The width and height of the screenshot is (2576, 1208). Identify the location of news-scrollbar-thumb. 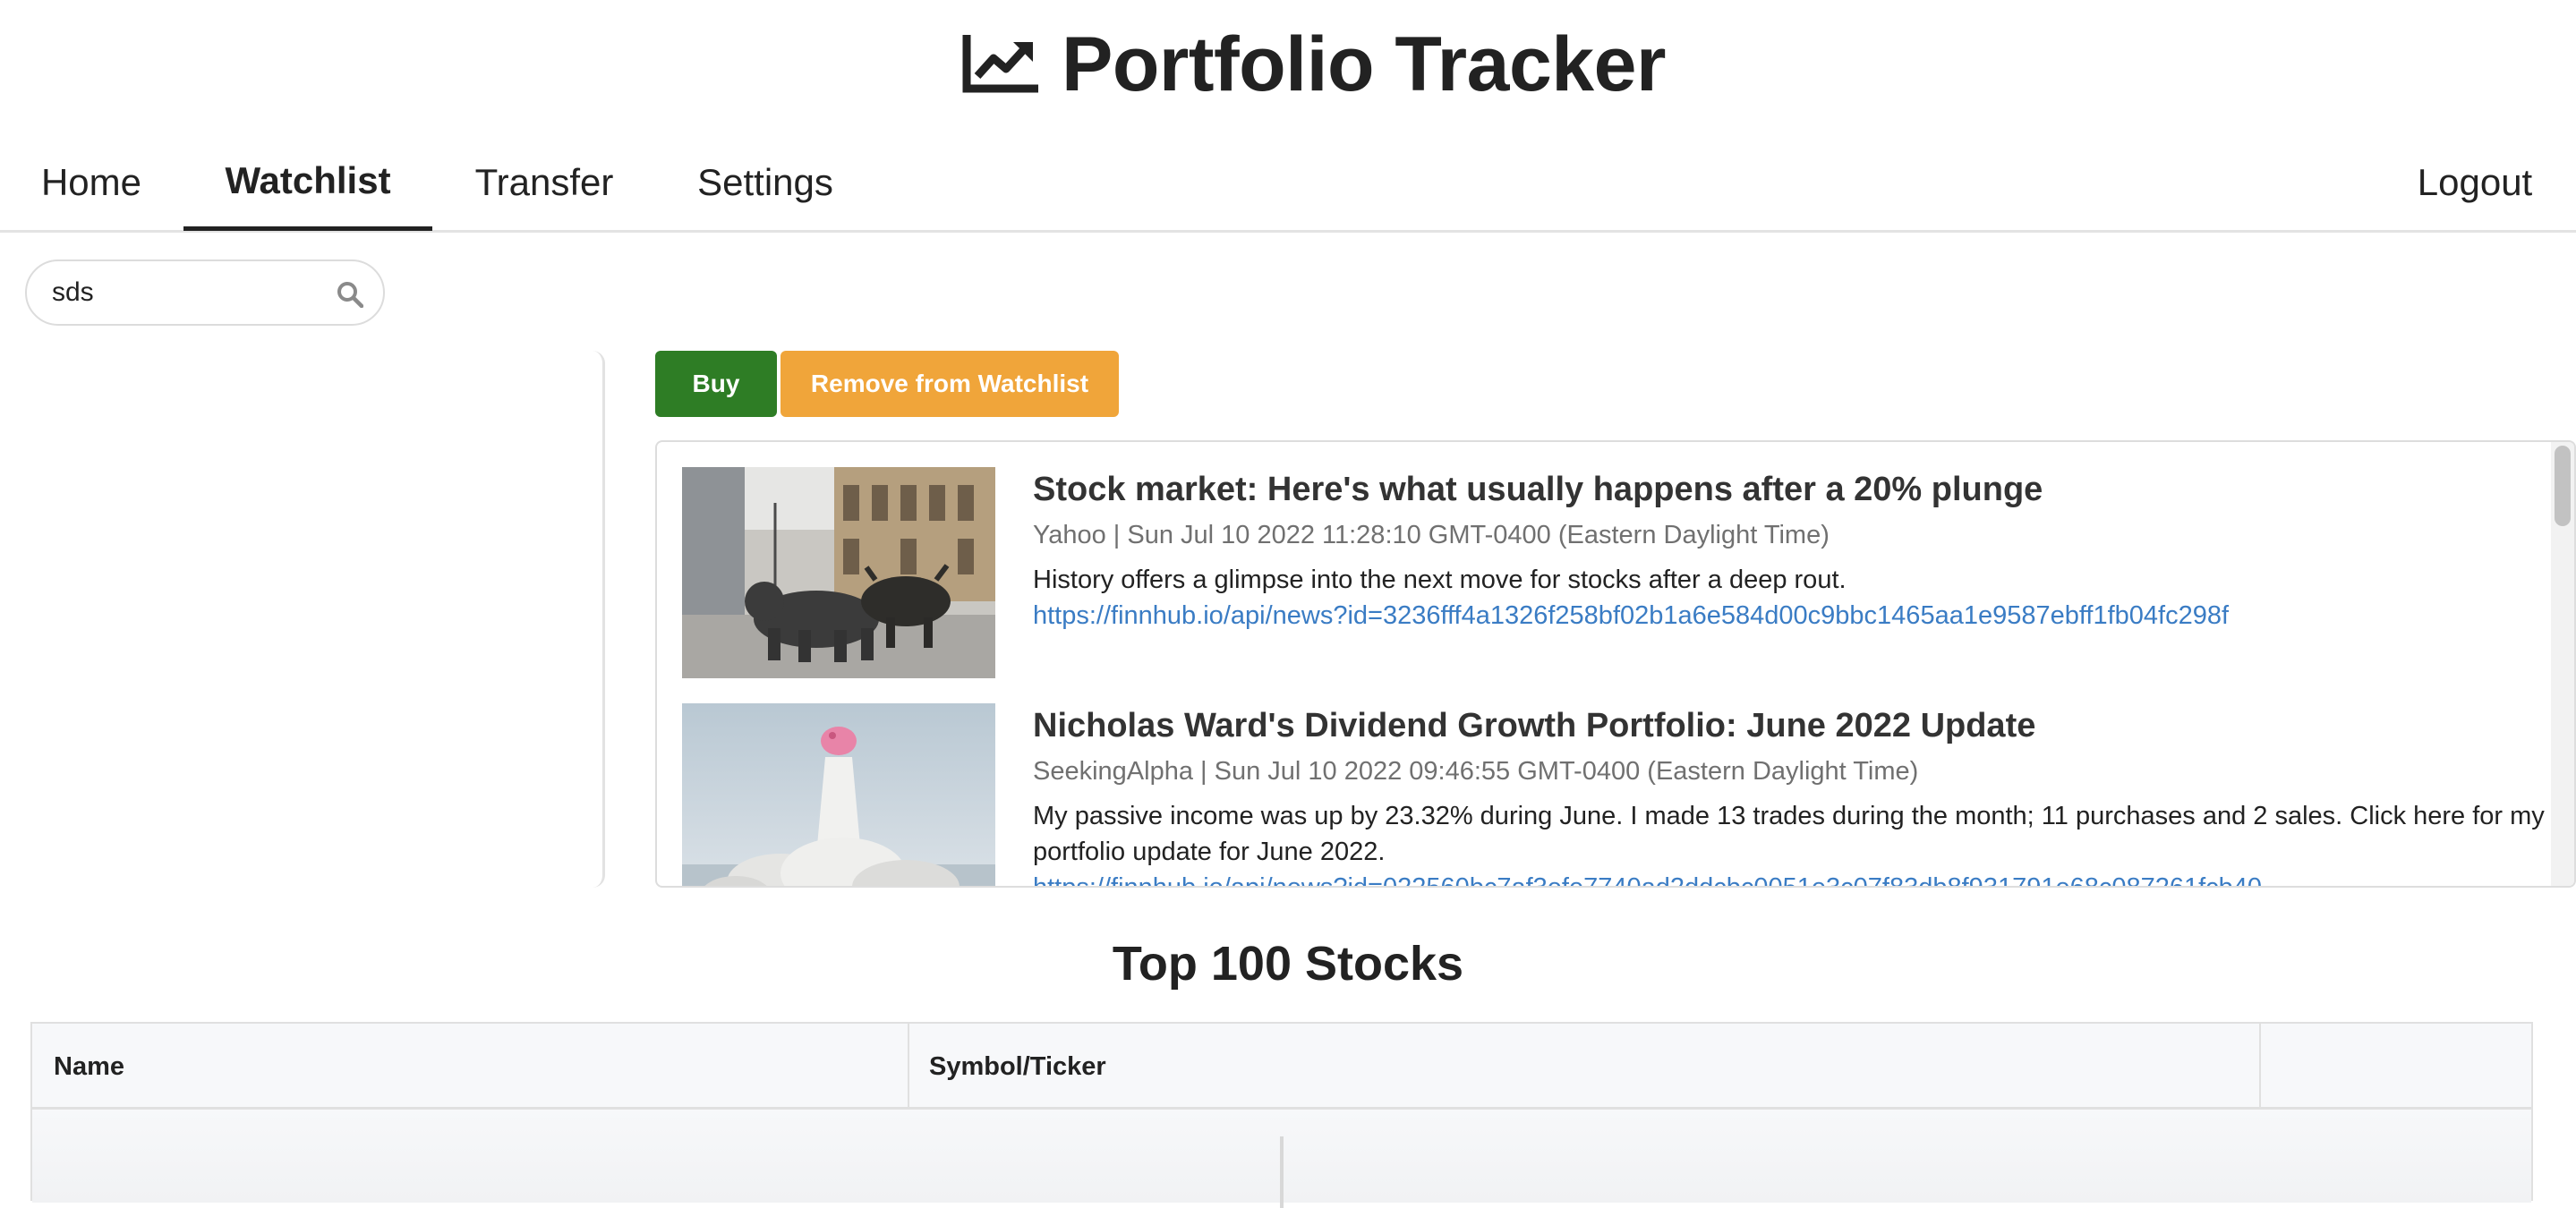
(2563, 486).